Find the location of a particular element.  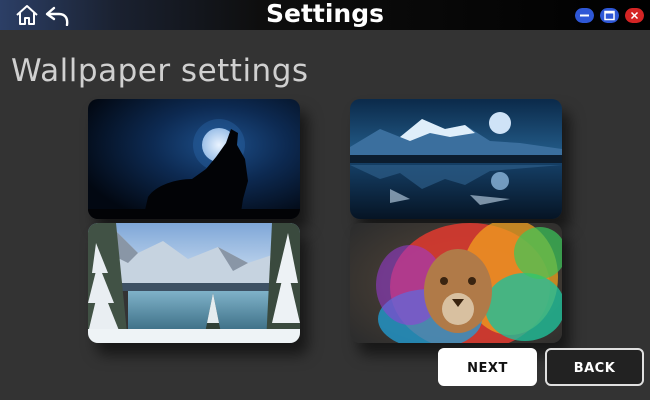

window-title: Settings is located at coordinates (324, 14).